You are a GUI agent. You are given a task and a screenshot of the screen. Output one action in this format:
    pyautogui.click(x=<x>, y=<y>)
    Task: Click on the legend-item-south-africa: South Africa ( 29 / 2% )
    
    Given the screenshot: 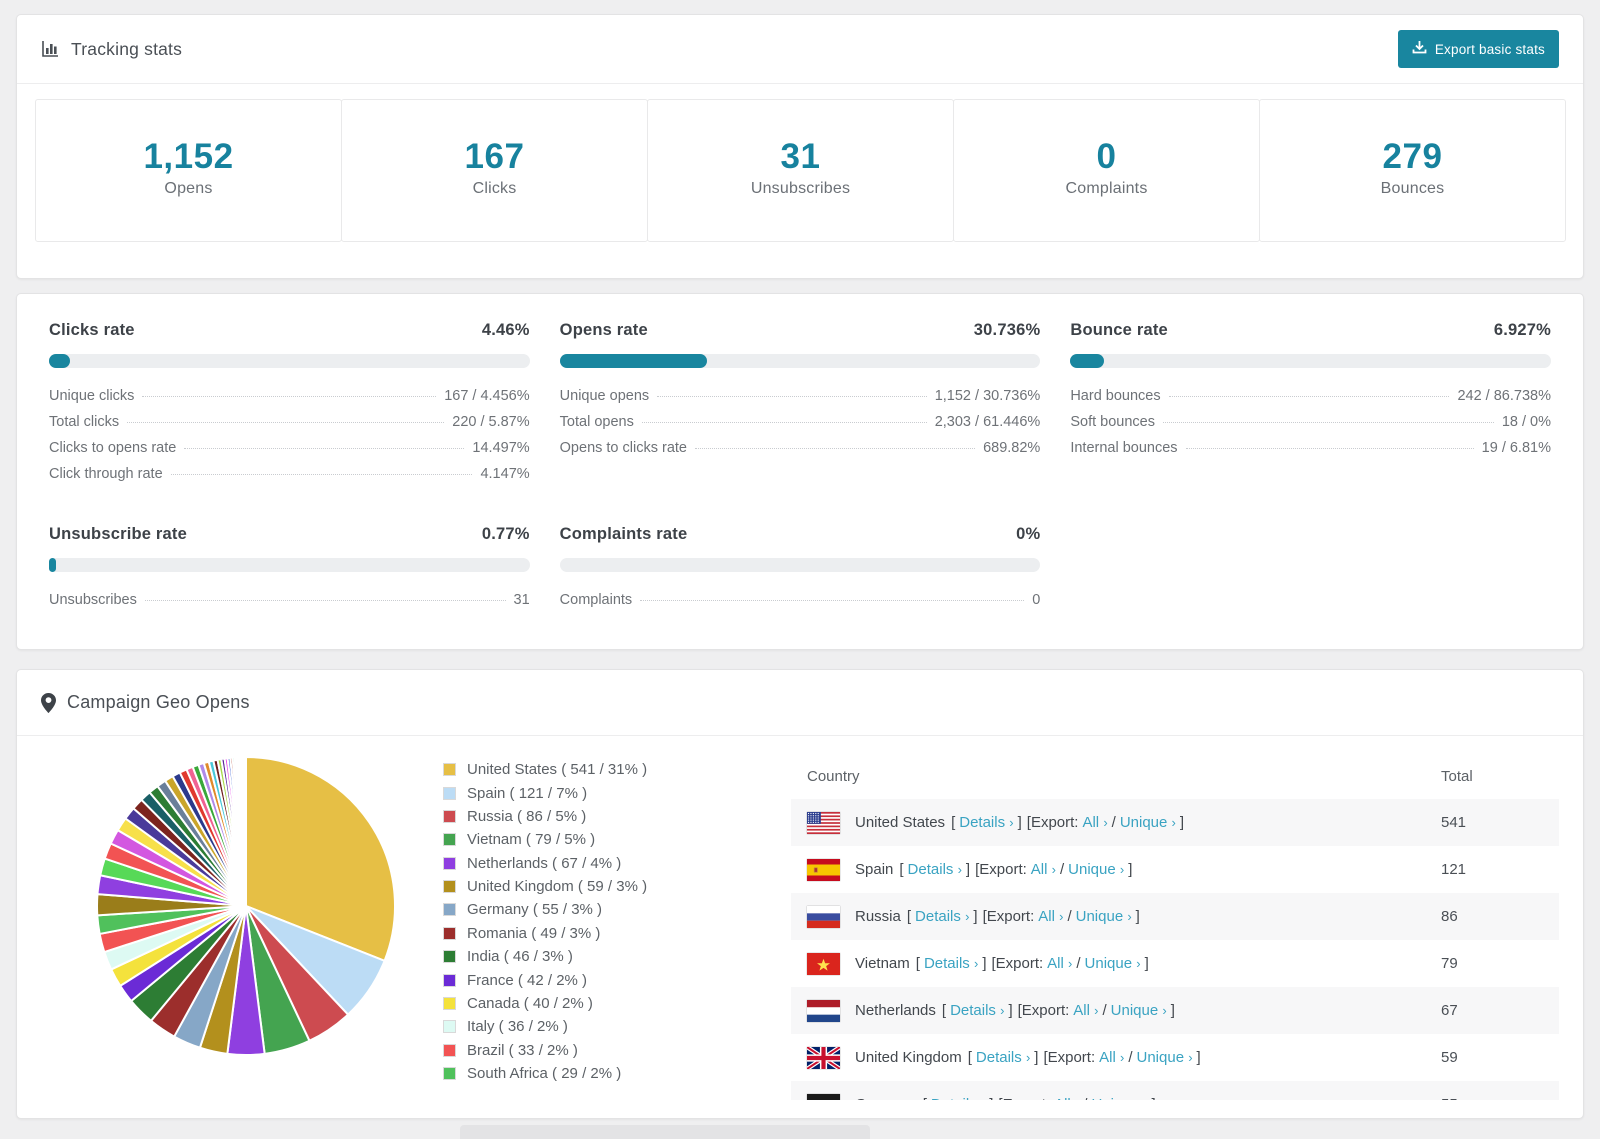 What is the action you would take?
    pyautogui.click(x=617, y=1073)
    